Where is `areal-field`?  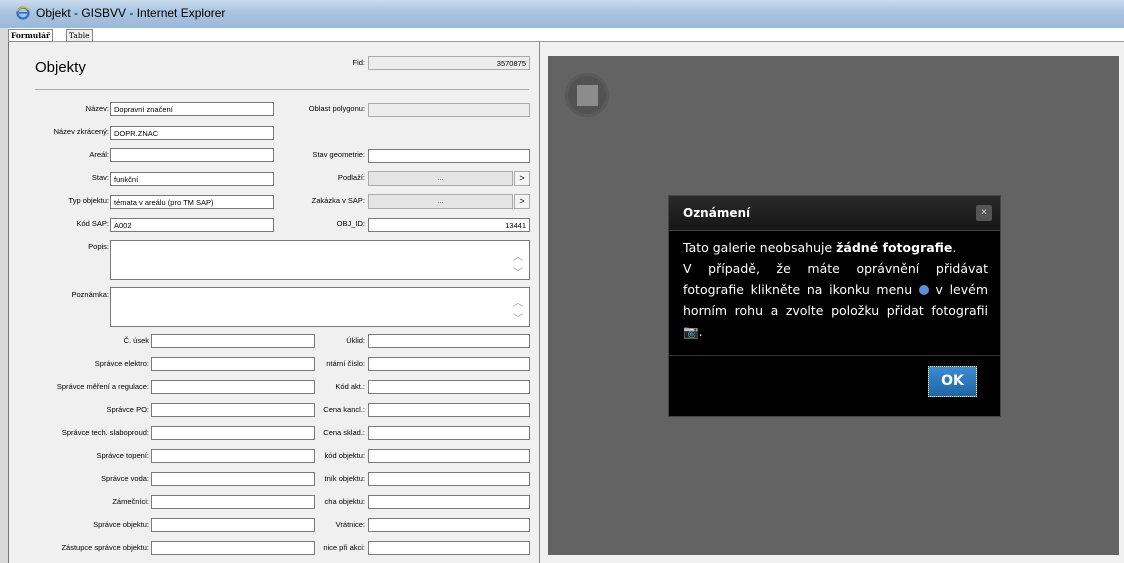
areal-field is located at coordinates (192, 155).